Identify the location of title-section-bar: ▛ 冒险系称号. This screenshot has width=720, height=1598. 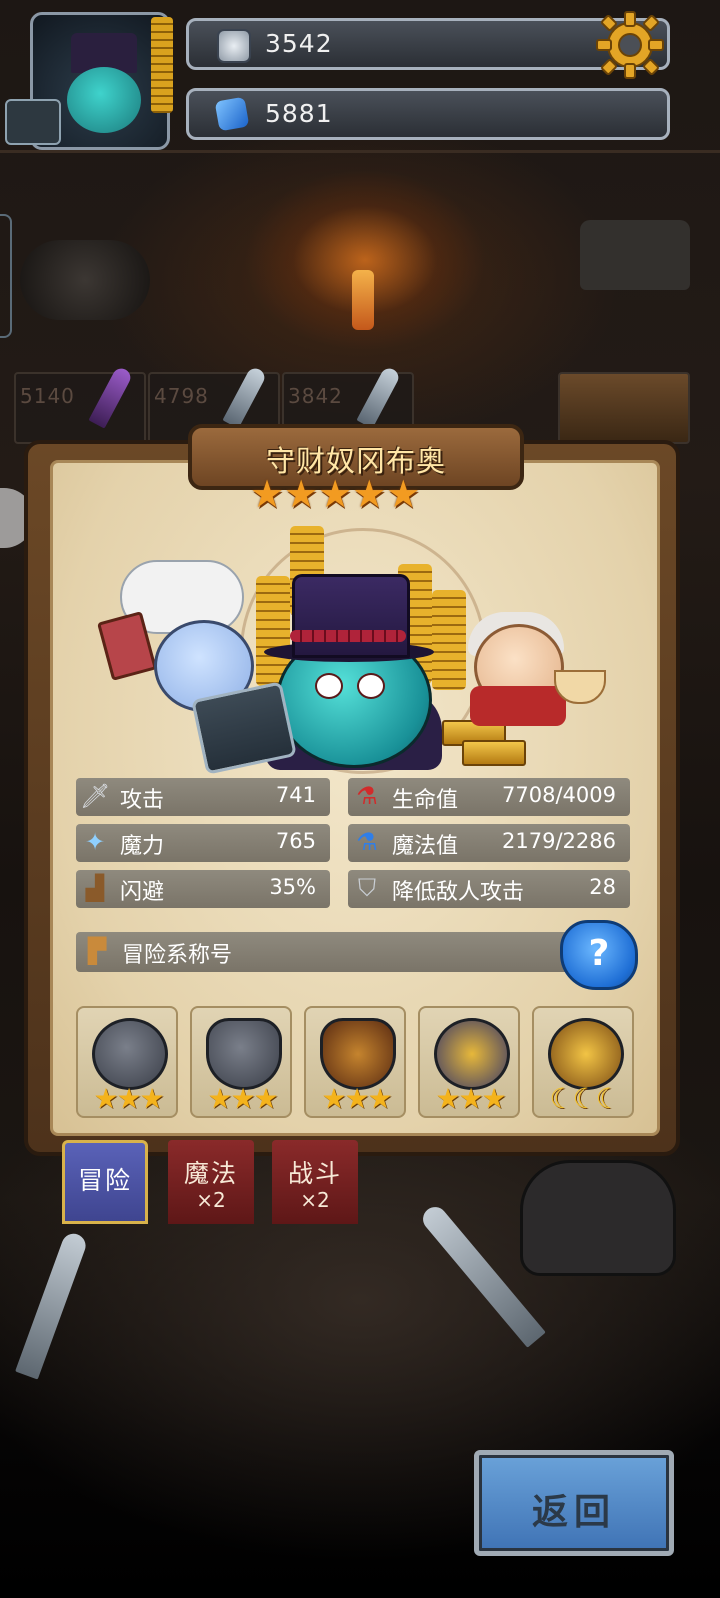
(333, 952).